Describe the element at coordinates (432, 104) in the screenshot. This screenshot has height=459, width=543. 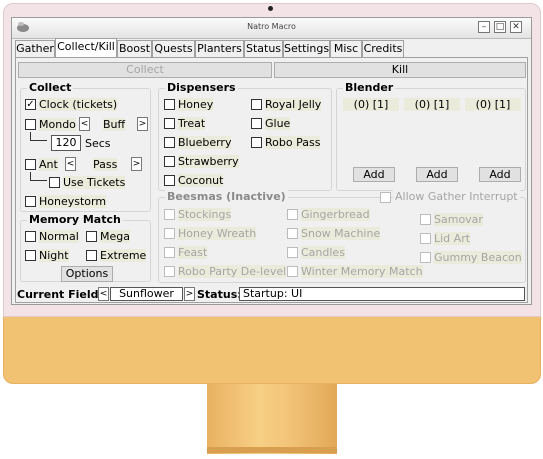
I see `blender-slot-2: (0) [1]` at that location.